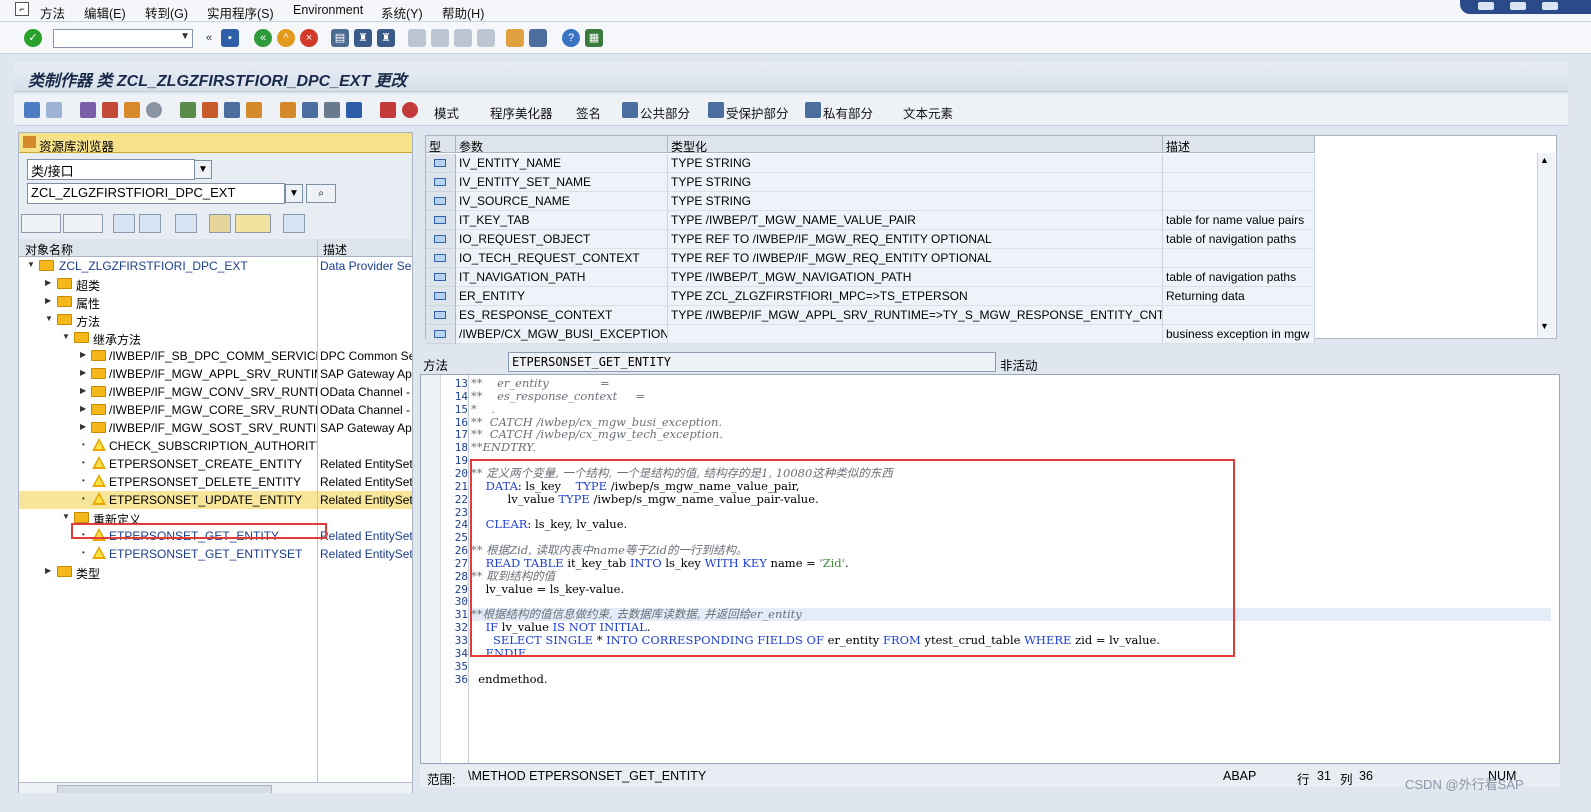 Image resolution: width=1591 pixels, height=812 pixels. Describe the element at coordinates (1011, 409) in the screenshot. I see `code-line: * .` at that location.